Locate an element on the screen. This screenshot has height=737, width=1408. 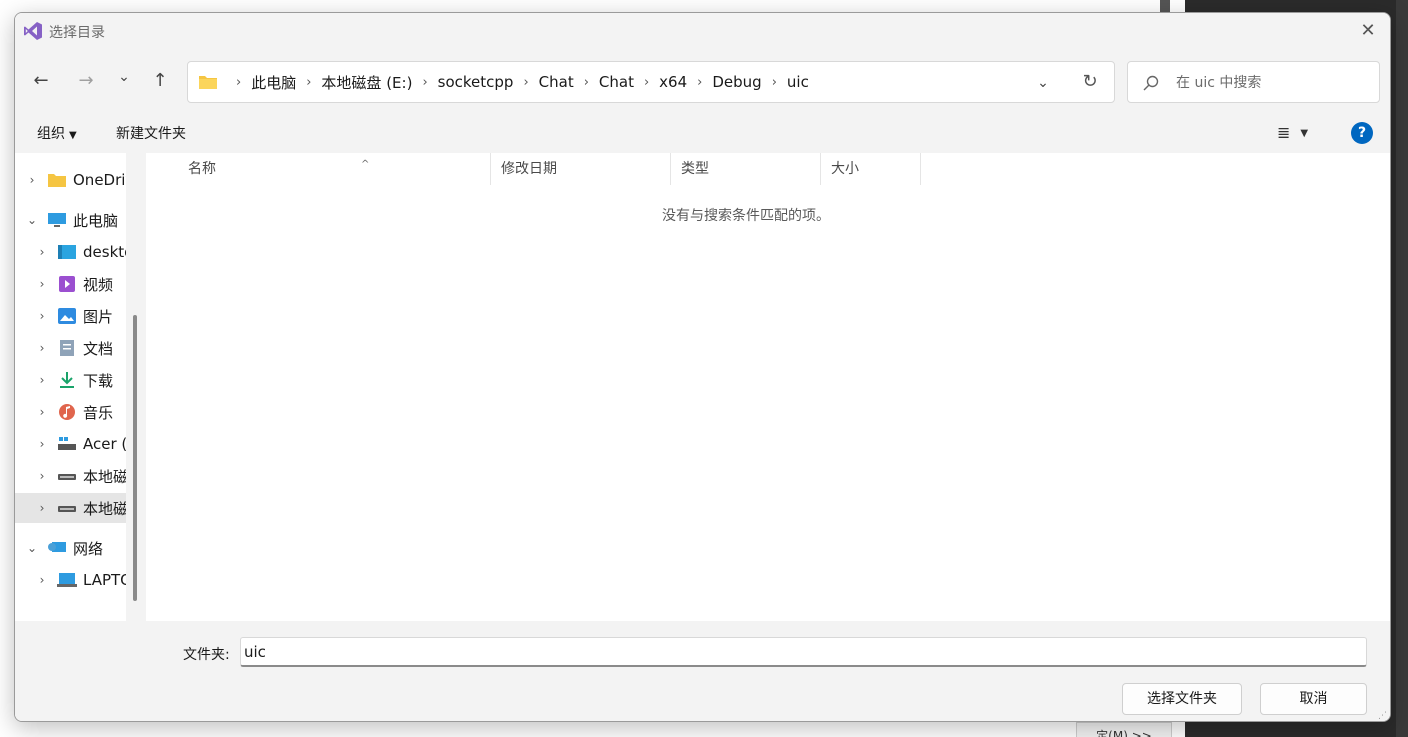
nav-tree-item: › Acer ( is located at coordinates (70, 444).